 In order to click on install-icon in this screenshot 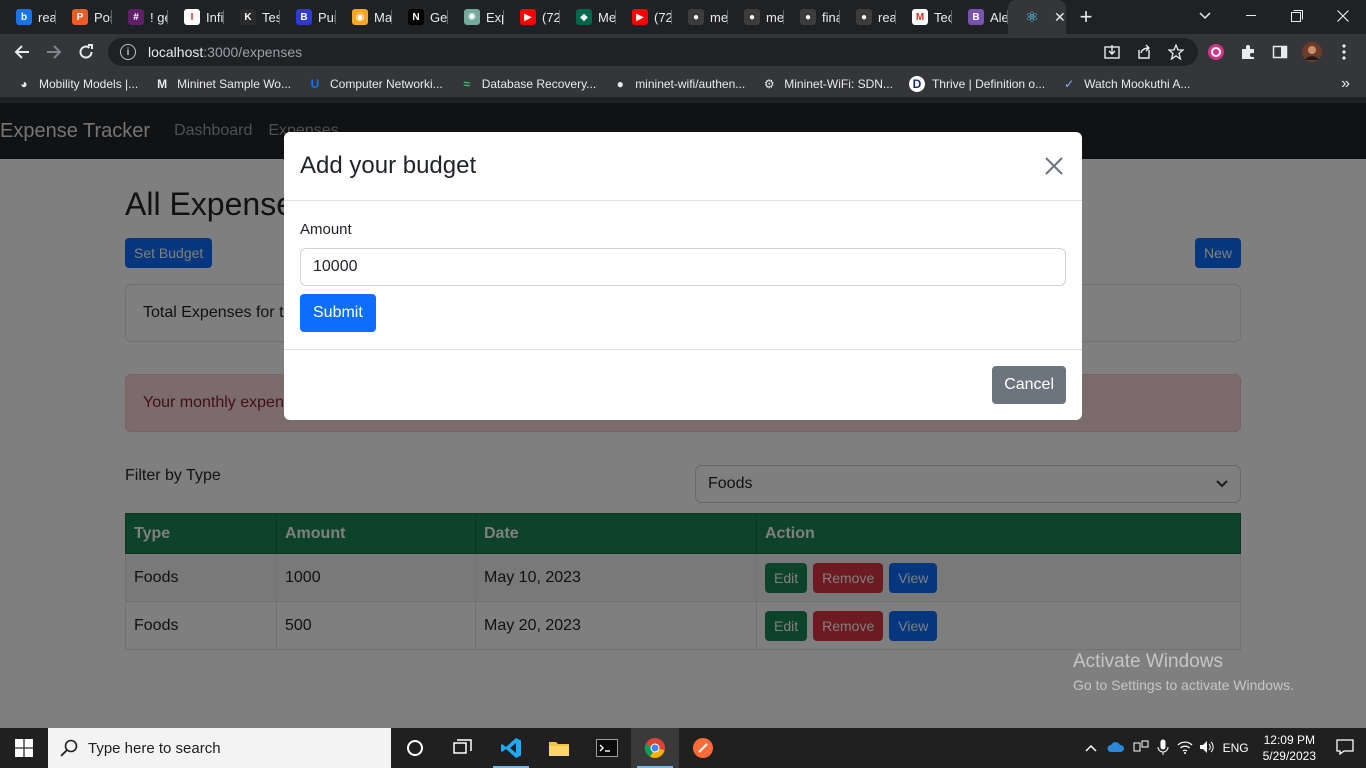, I will do `click(1112, 52)`.